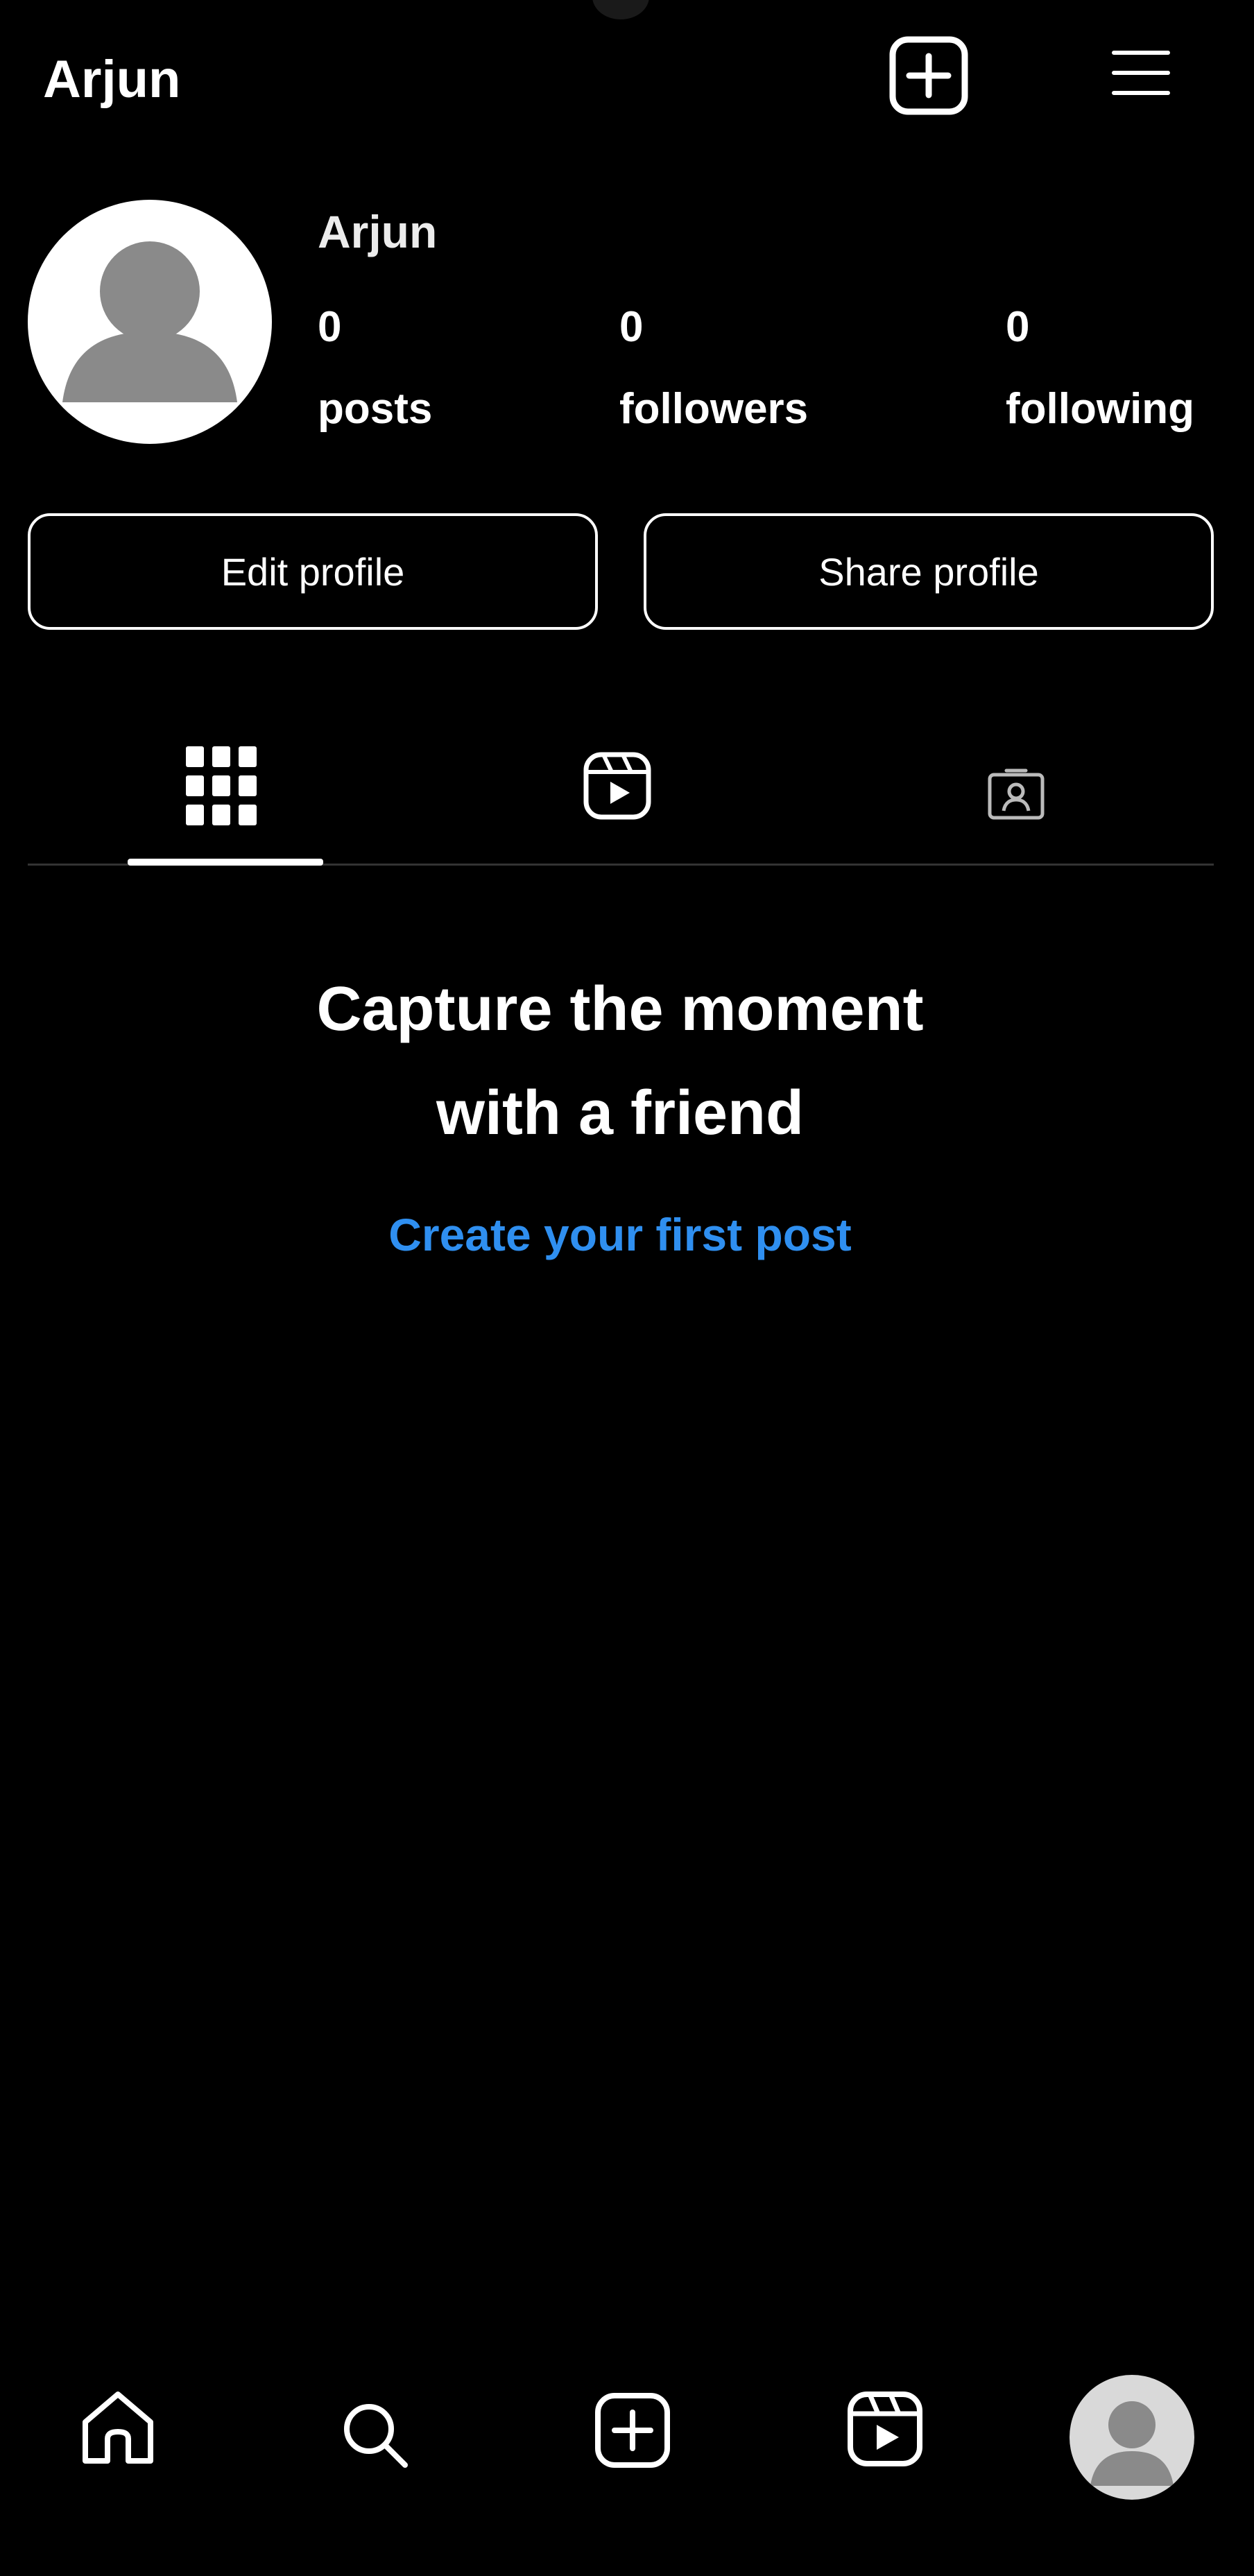 The image size is (1254, 2576). I want to click on home-icon, so click(118, 2428).